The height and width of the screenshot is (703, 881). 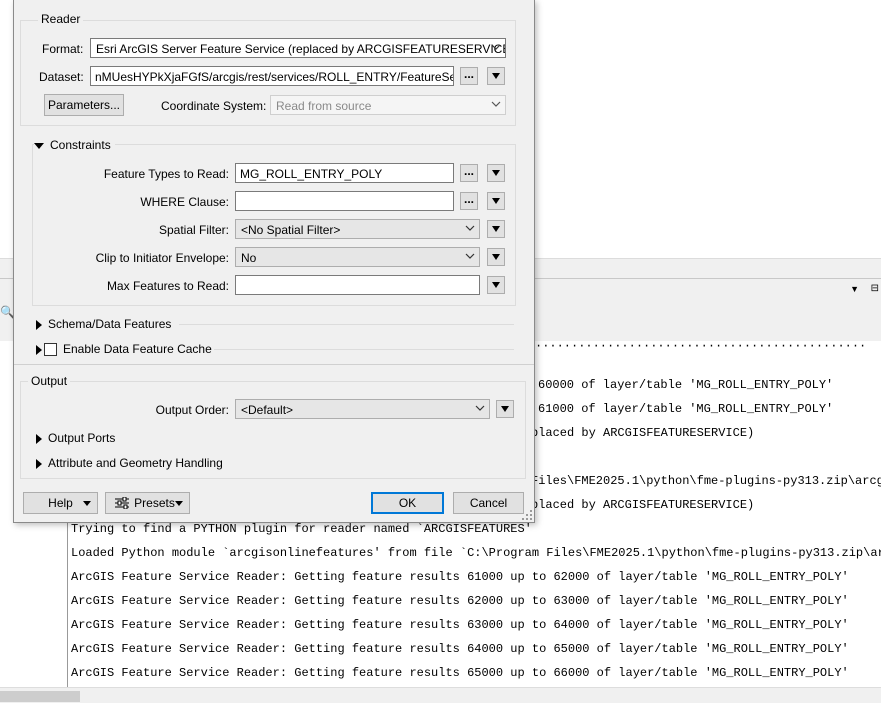 I want to click on enable-cache-label: Enable Data Feature Cache, so click(x=137, y=349).